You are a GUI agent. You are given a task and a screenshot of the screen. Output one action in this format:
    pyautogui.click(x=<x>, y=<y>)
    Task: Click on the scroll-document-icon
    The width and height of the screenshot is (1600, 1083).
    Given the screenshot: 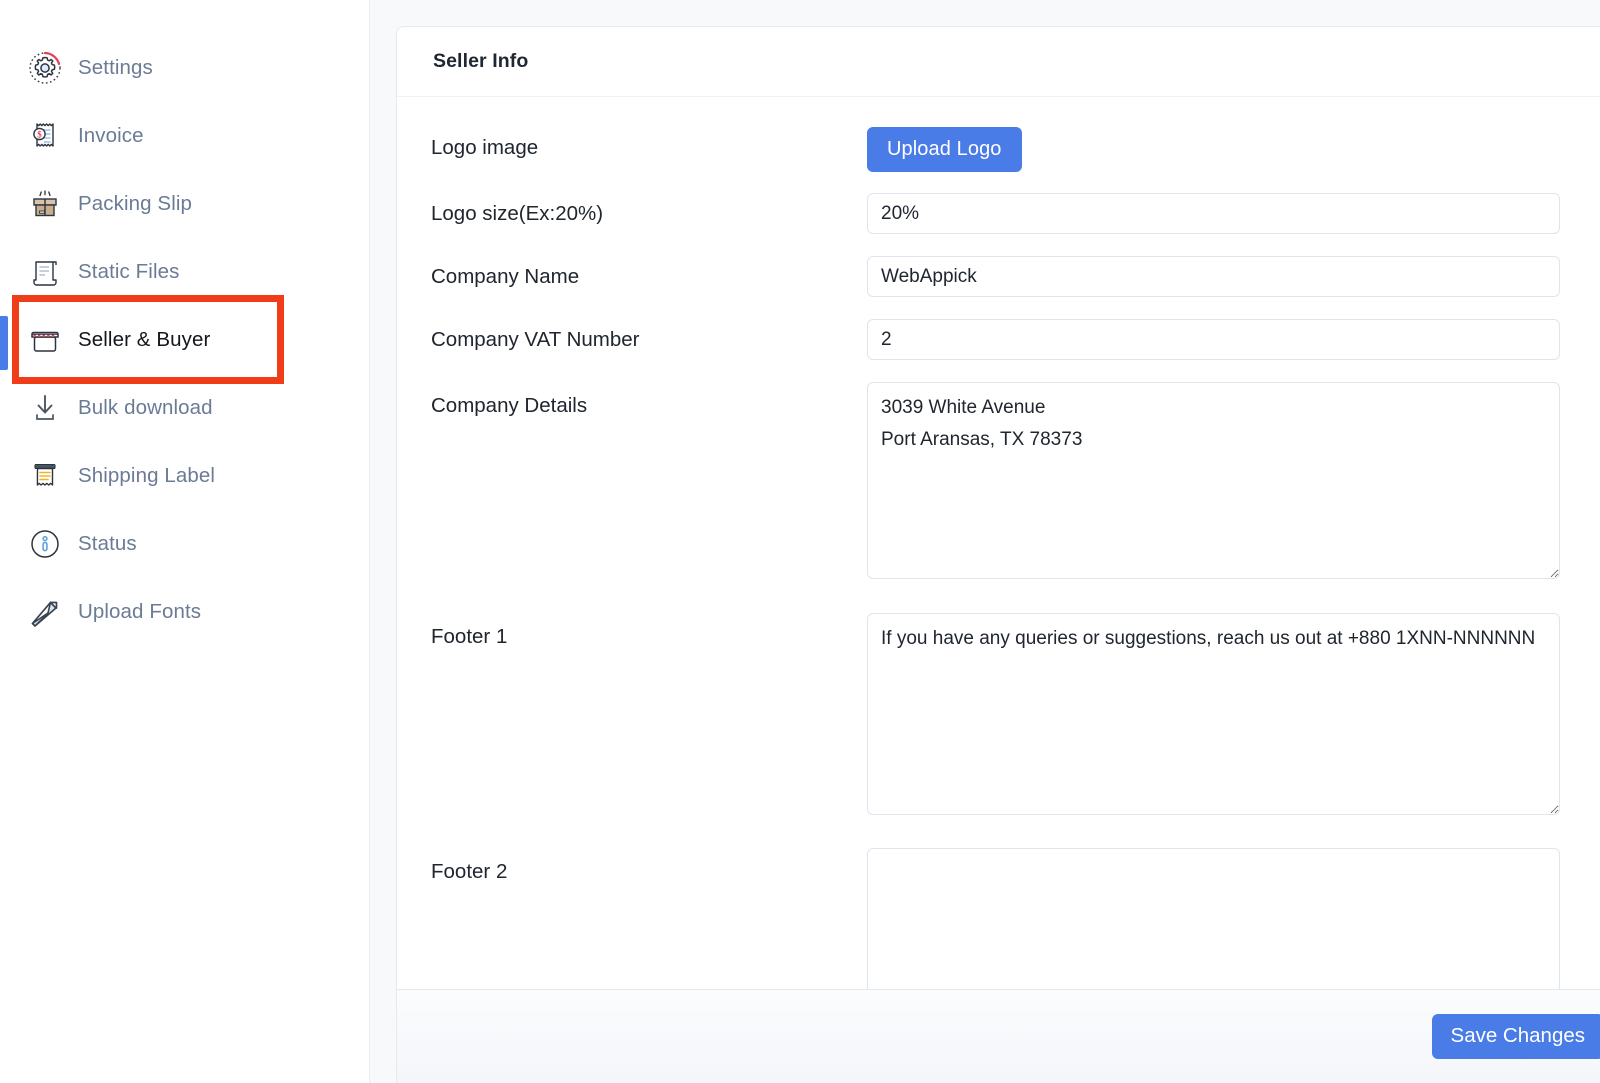 What is the action you would take?
    pyautogui.click(x=45, y=272)
    